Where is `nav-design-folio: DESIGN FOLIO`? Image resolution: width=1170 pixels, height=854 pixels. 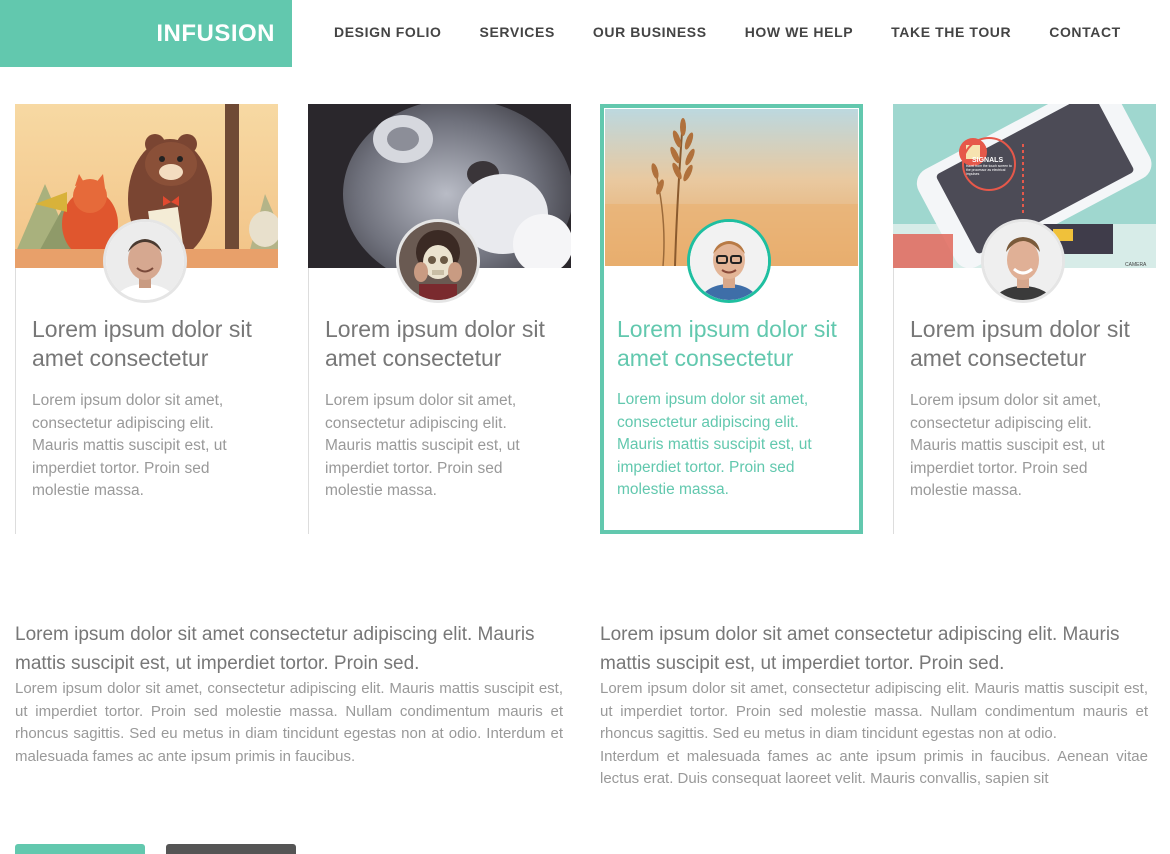 nav-design-folio: DESIGN FOLIO is located at coordinates (388, 32).